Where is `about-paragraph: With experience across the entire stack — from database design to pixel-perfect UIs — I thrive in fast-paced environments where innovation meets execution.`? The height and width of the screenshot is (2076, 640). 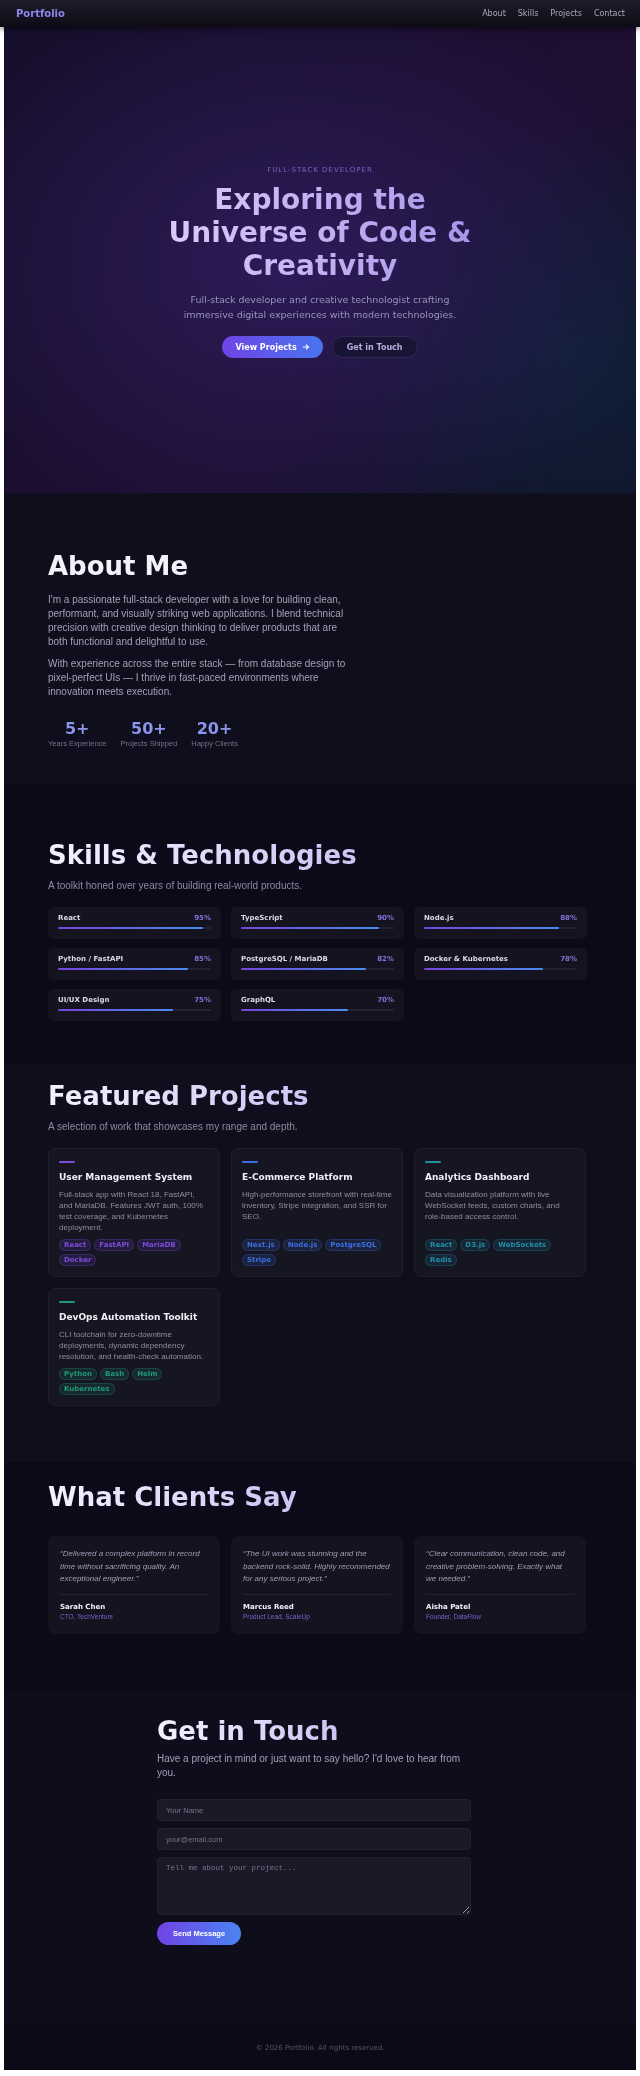
about-paragraph: With experience across the entire stack — from database design to pixel-perfect UIs — I thrive in fast-paced environments where innovation meets execution. is located at coordinates (197, 678).